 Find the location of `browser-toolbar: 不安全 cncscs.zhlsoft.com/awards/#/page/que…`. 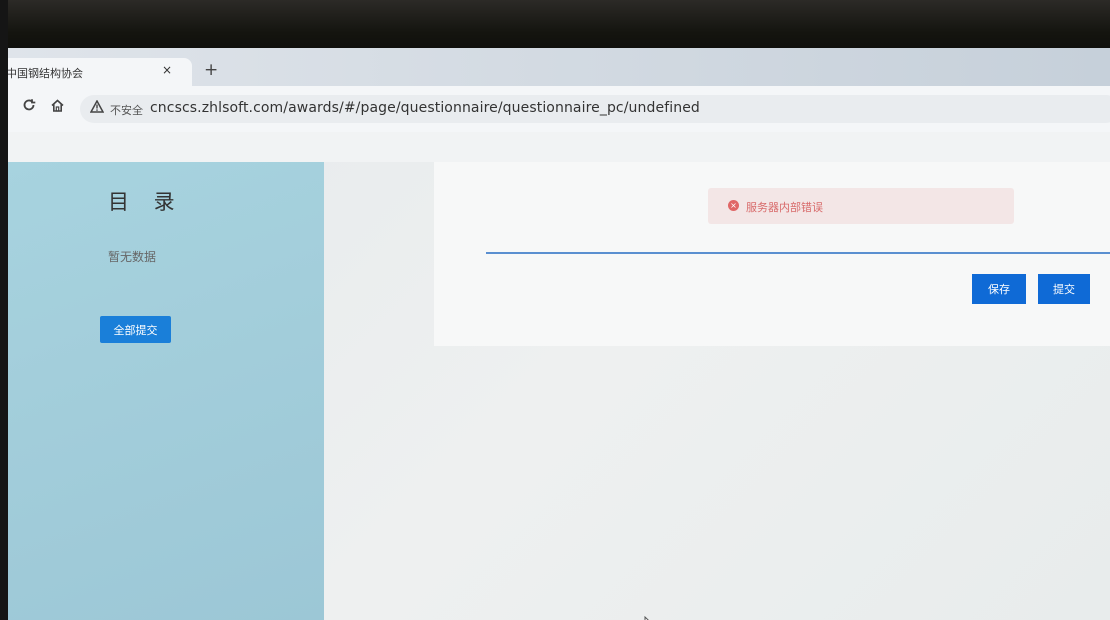

browser-toolbar: 不安全 cncscs.zhlsoft.com/awards/#/page/que… is located at coordinates (559, 109).